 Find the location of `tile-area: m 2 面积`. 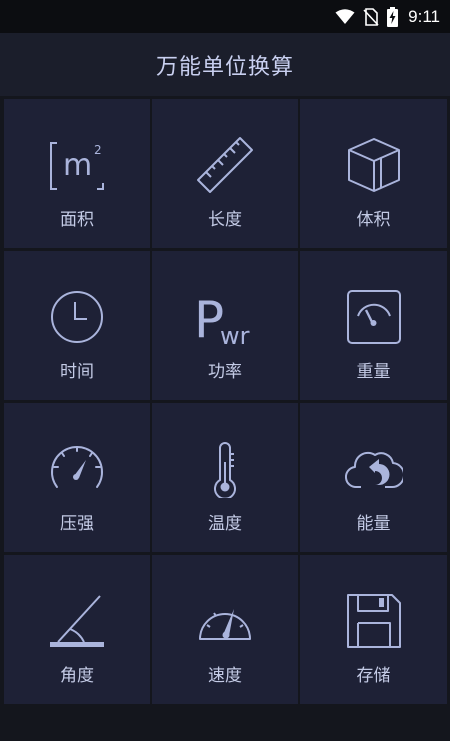

tile-area: m 2 面积 is located at coordinates (77, 173).